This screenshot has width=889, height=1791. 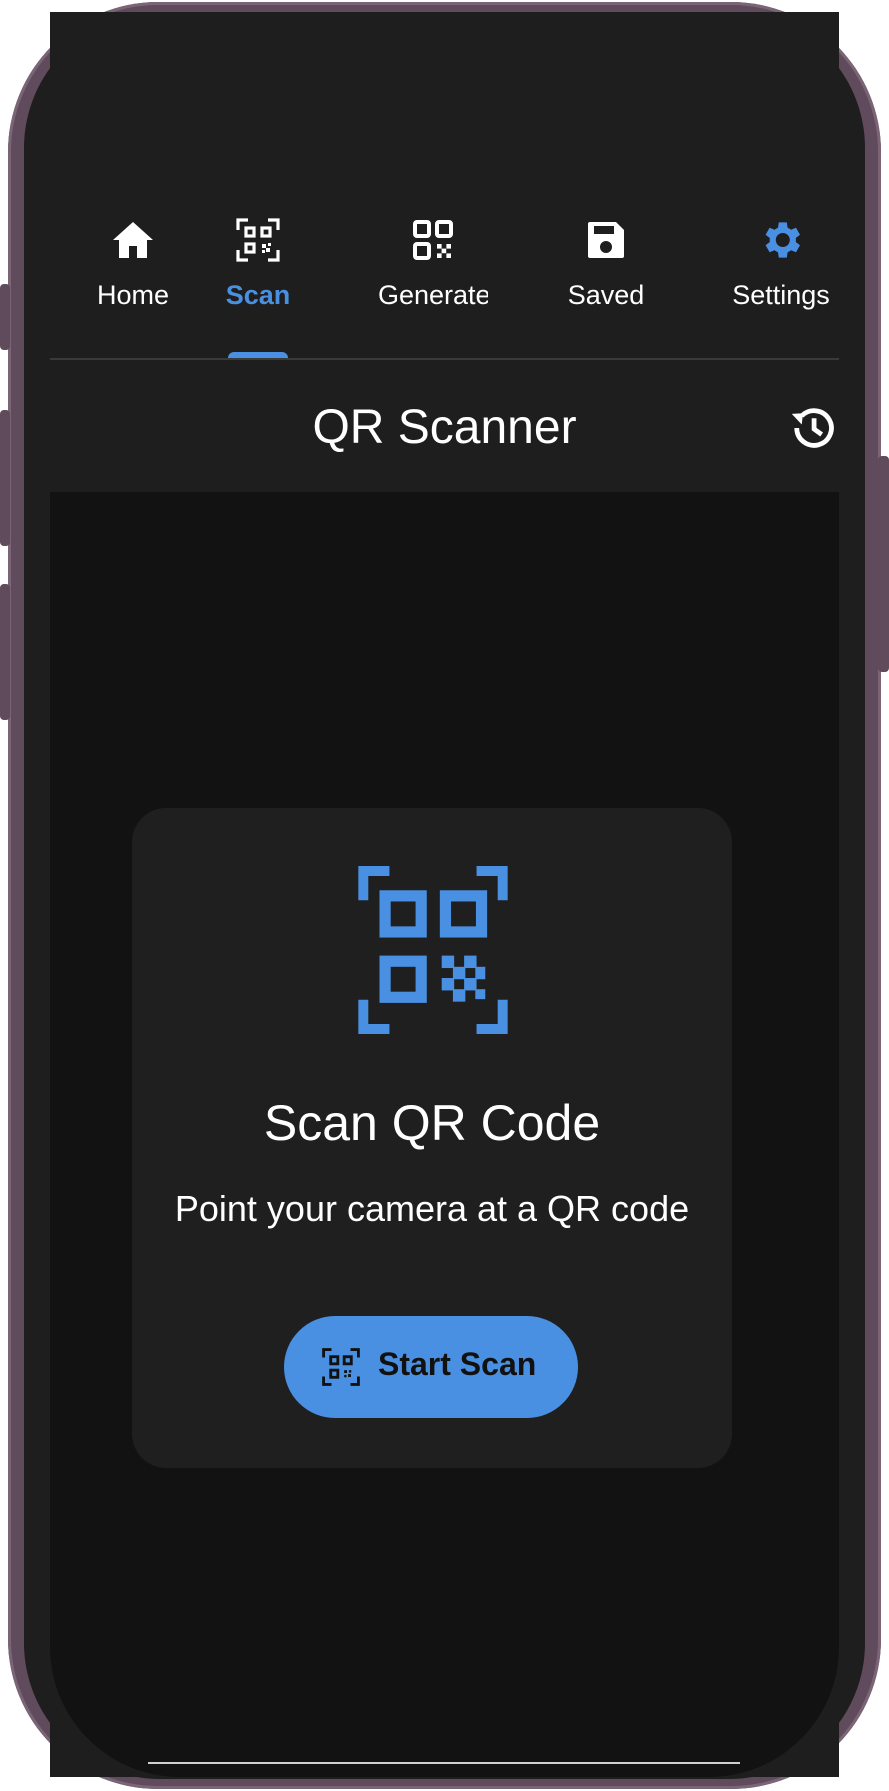 What do you see at coordinates (433, 295) in the screenshot?
I see `tab-generate-label: Generate` at bounding box center [433, 295].